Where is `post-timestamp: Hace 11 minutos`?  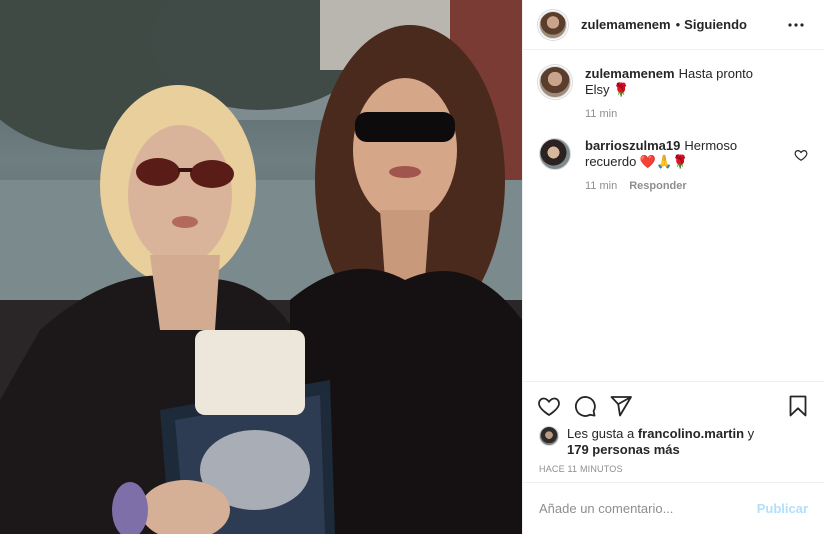 post-timestamp: Hace 11 minutos is located at coordinates (673, 470).